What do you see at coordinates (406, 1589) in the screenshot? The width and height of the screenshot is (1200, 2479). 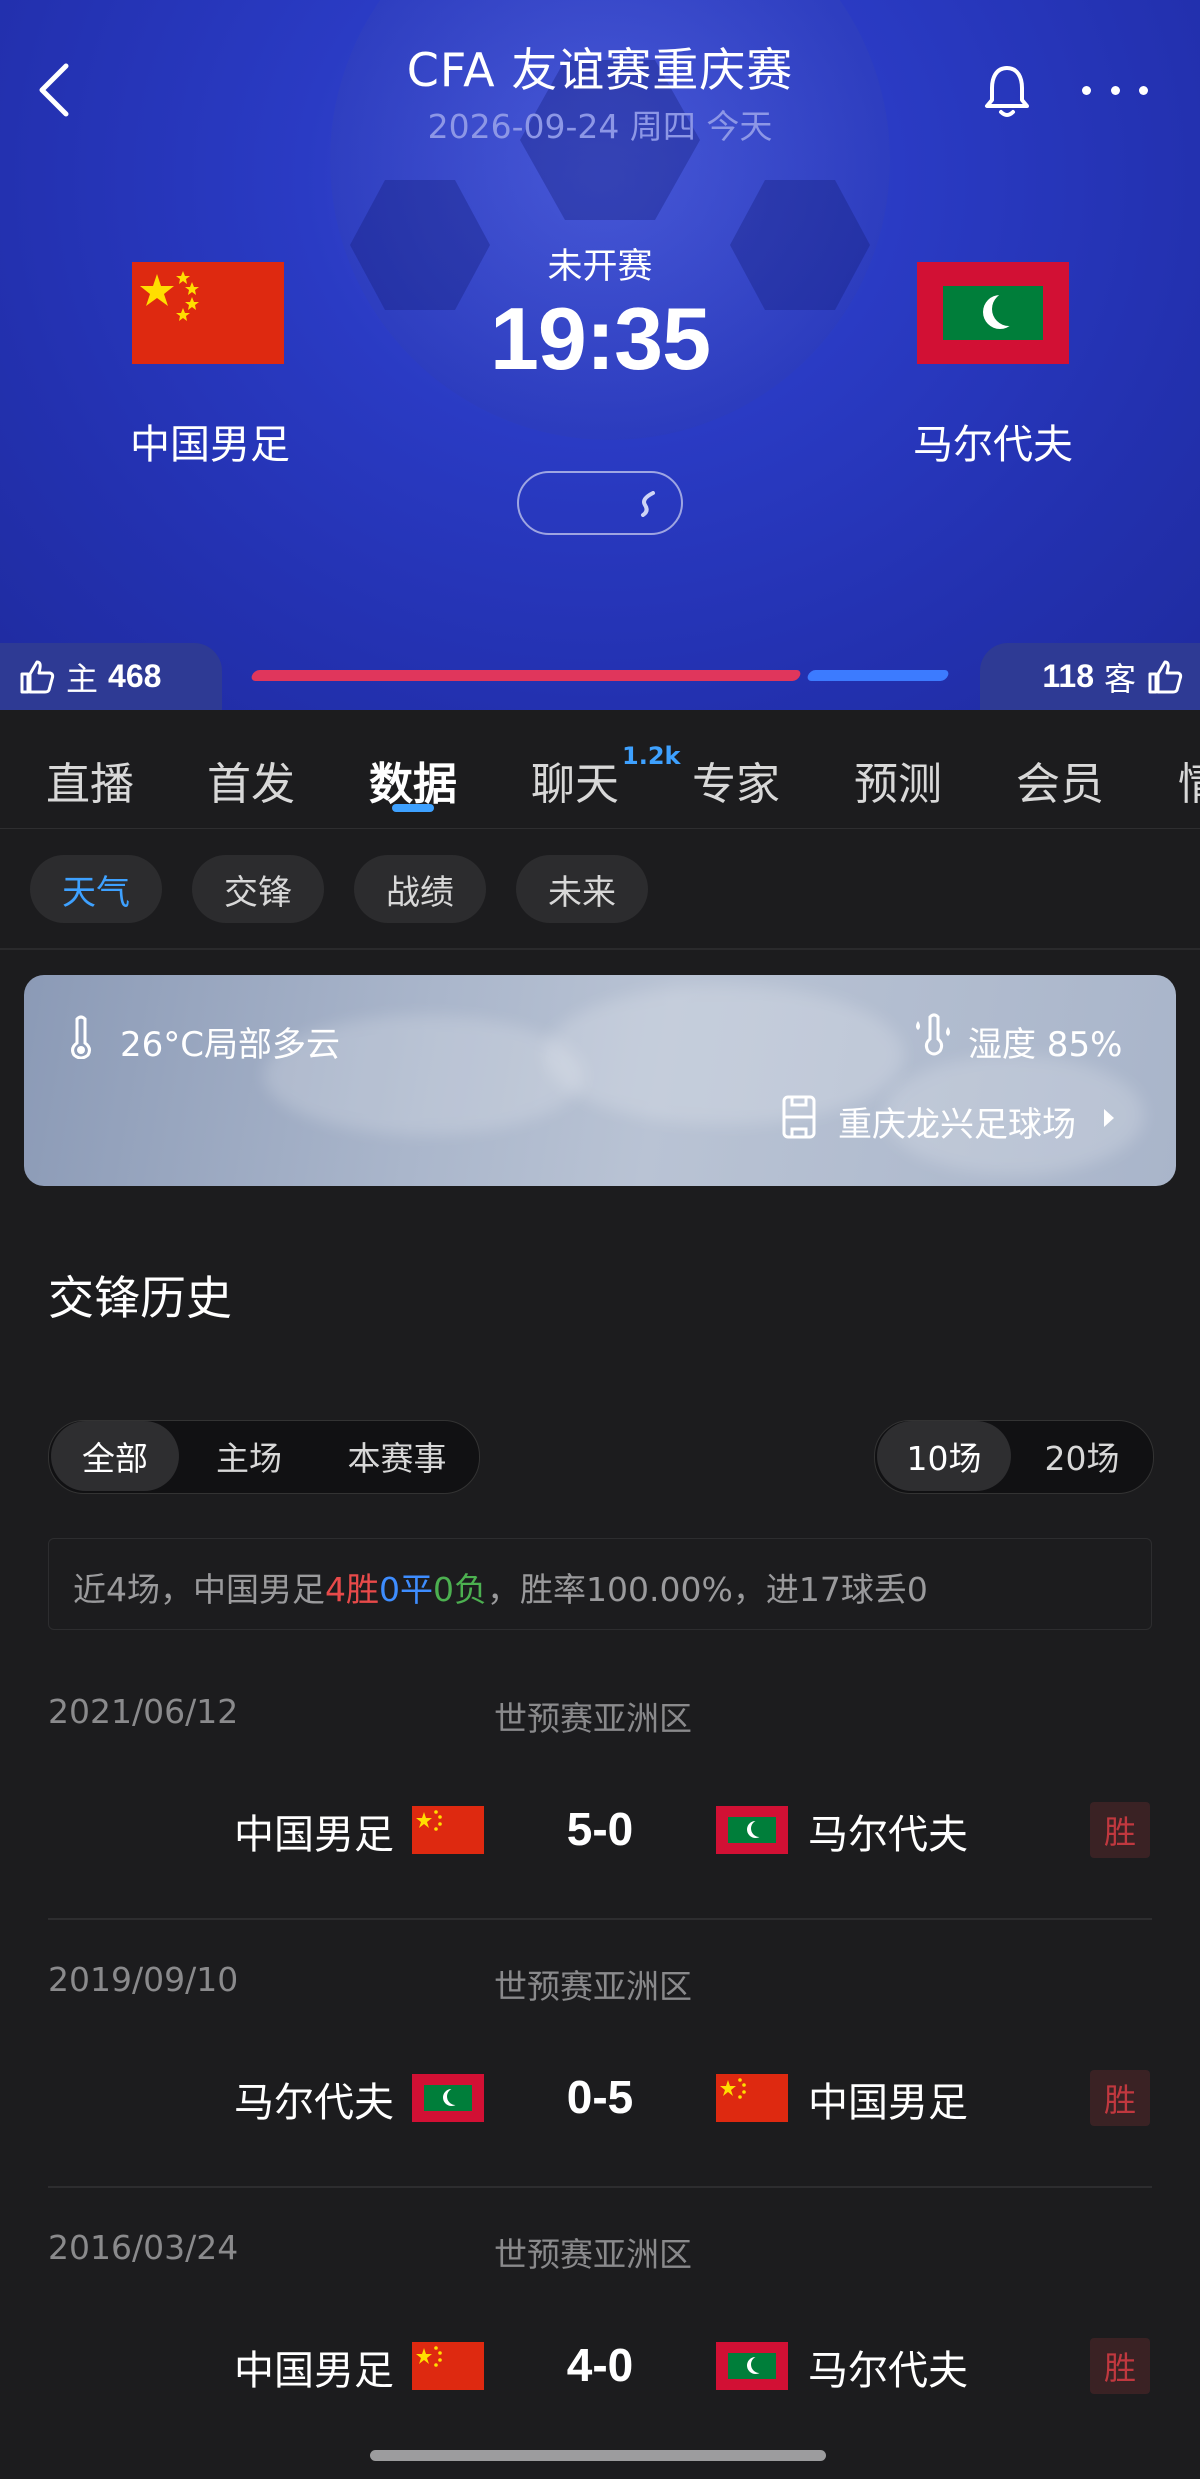 I see `draws-count: 0平` at bounding box center [406, 1589].